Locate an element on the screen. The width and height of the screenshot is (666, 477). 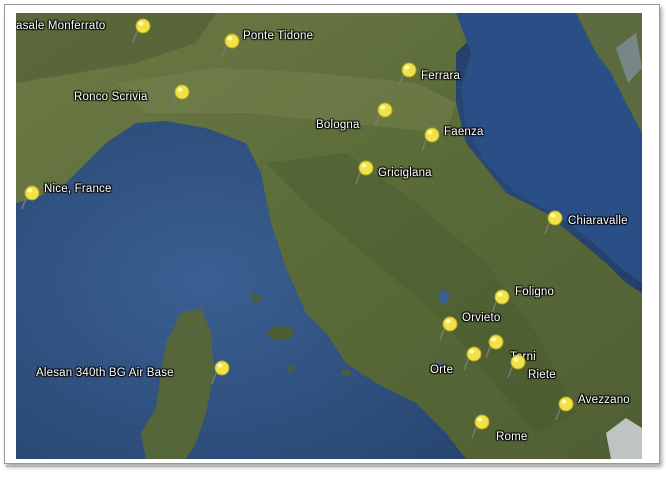
pin-ferrara-icon is located at coordinates (408, 74).